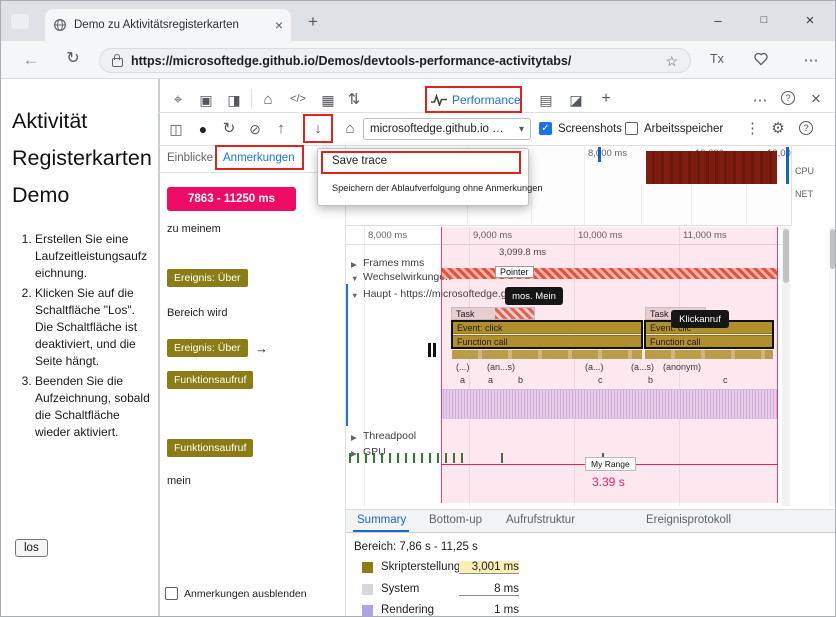 This screenshot has height=617, width=836. Describe the element at coordinates (760, 100) in the screenshot. I see `devtools-more-icon: ⋯` at that location.